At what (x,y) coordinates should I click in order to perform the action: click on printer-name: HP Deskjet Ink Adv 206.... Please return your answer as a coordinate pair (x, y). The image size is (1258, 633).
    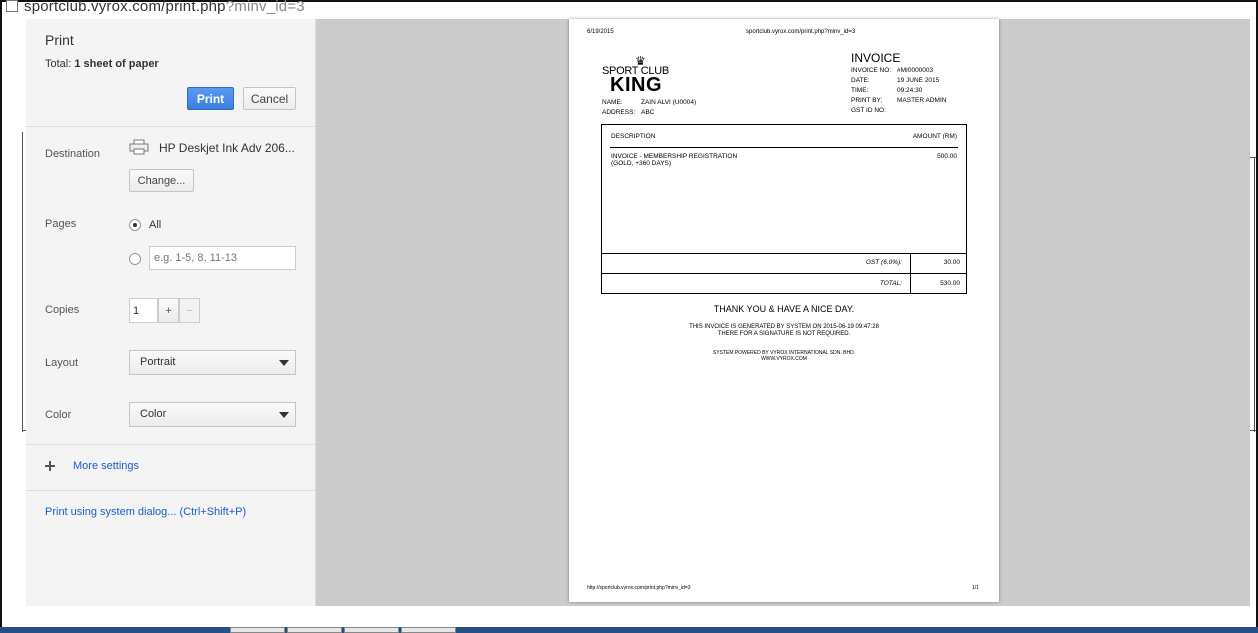
    Looking at the image, I should click on (227, 148).